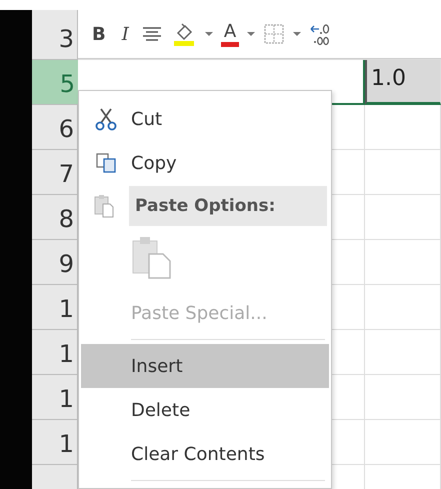 The image size is (441, 489). I want to click on menu-item: Clear Contents, so click(205, 454).